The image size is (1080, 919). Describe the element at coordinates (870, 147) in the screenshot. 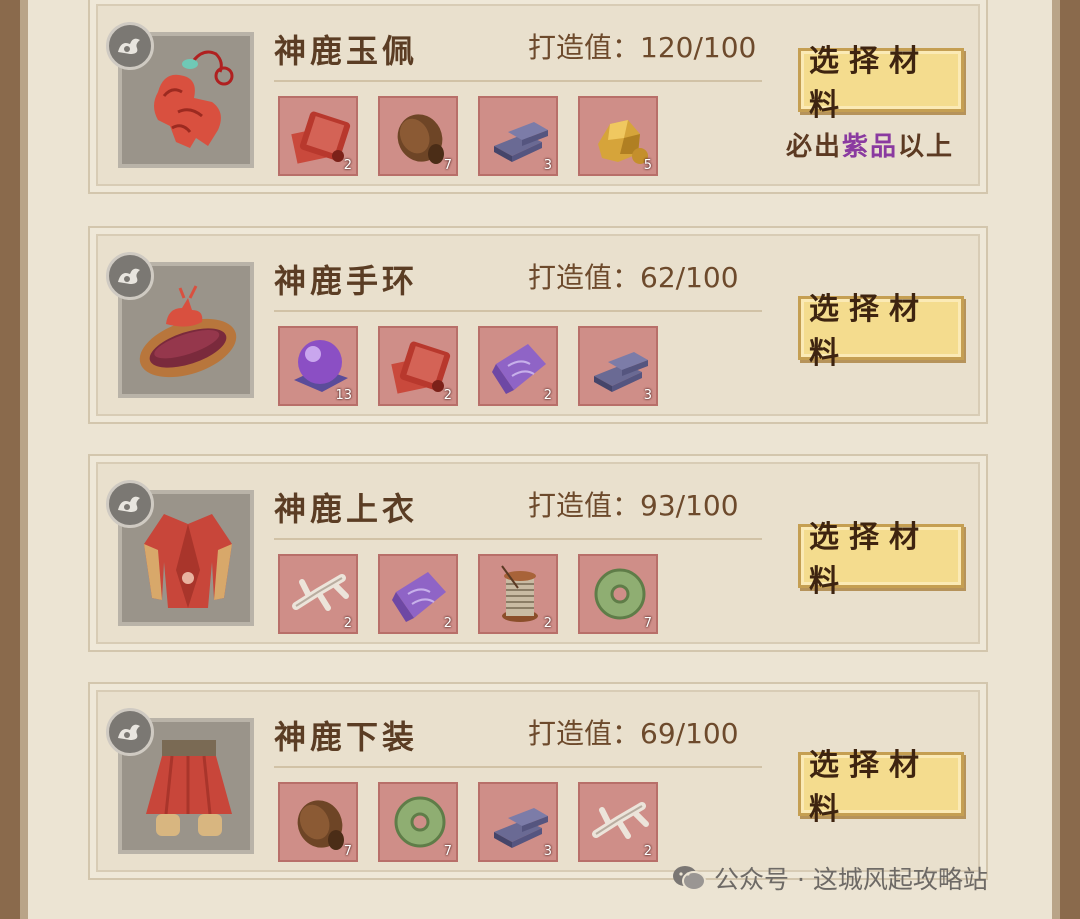

I see `note-highlight: 紫品` at that location.